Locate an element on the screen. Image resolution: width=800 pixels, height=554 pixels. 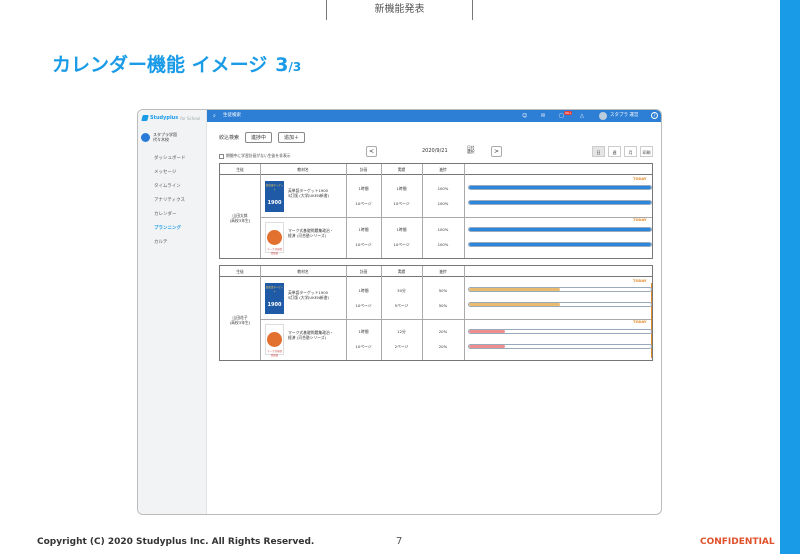
book-cover-mark-kiso: マーク式基礎問題集 is located at coordinates (274, 238).